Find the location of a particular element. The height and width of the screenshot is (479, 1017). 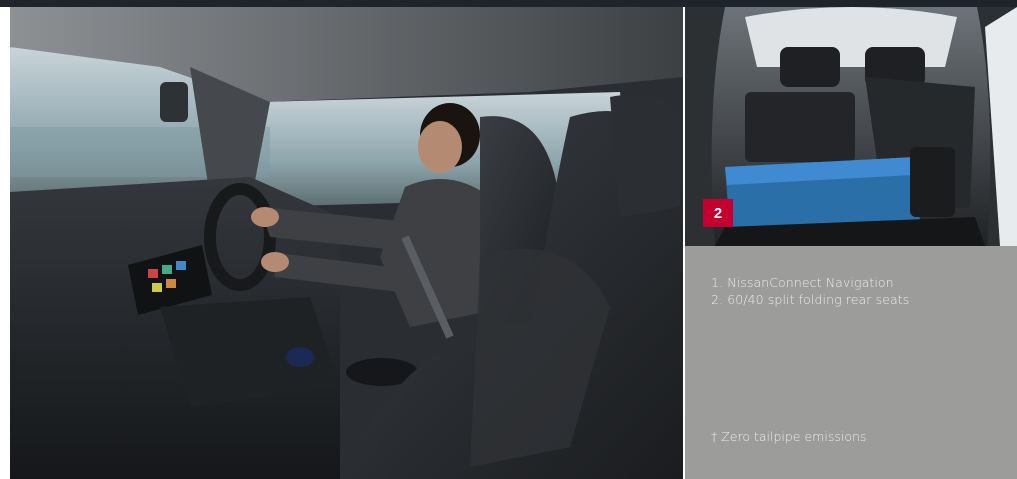

caption-item: 2. 60/40 split folding rear seats is located at coordinates (810, 299).